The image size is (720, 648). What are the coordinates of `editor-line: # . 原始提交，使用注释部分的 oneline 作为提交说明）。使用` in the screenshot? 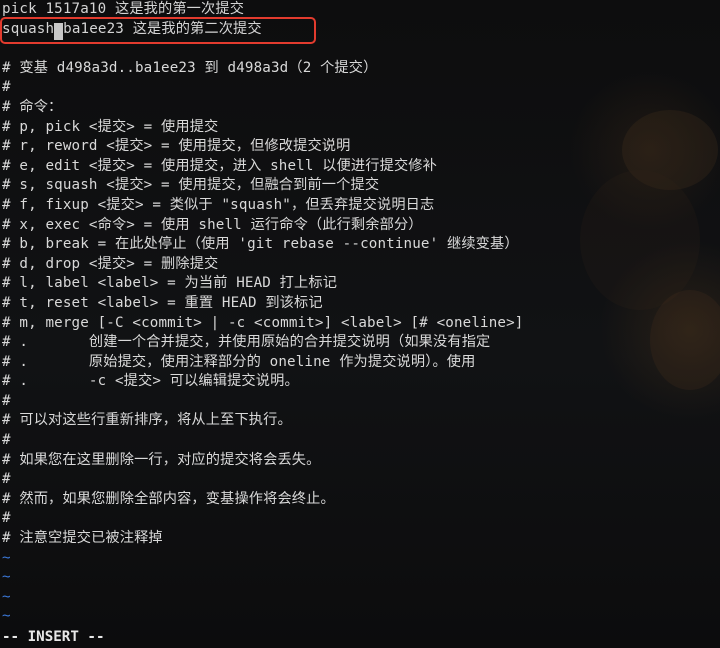 It's located at (239, 361).